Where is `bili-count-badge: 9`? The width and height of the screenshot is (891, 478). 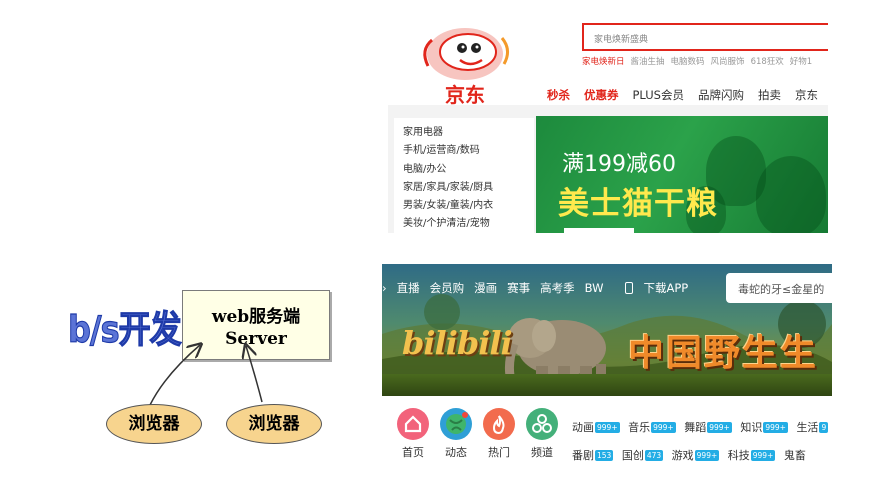 bili-count-badge: 9 is located at coordinates (824, 427).